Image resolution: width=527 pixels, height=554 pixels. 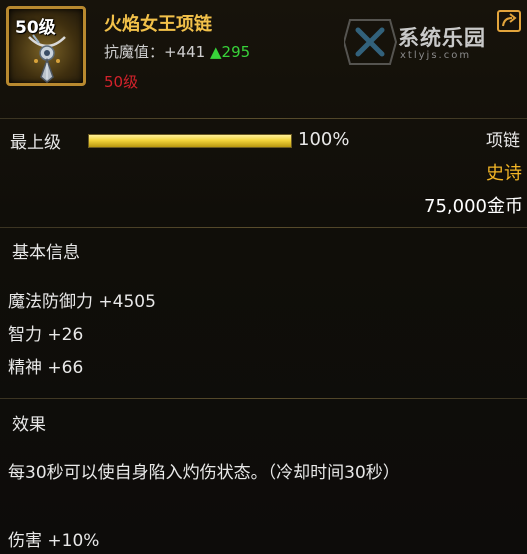 I want to click on attribute-intelligence: 智力 +26, so click(x=46, y=335).